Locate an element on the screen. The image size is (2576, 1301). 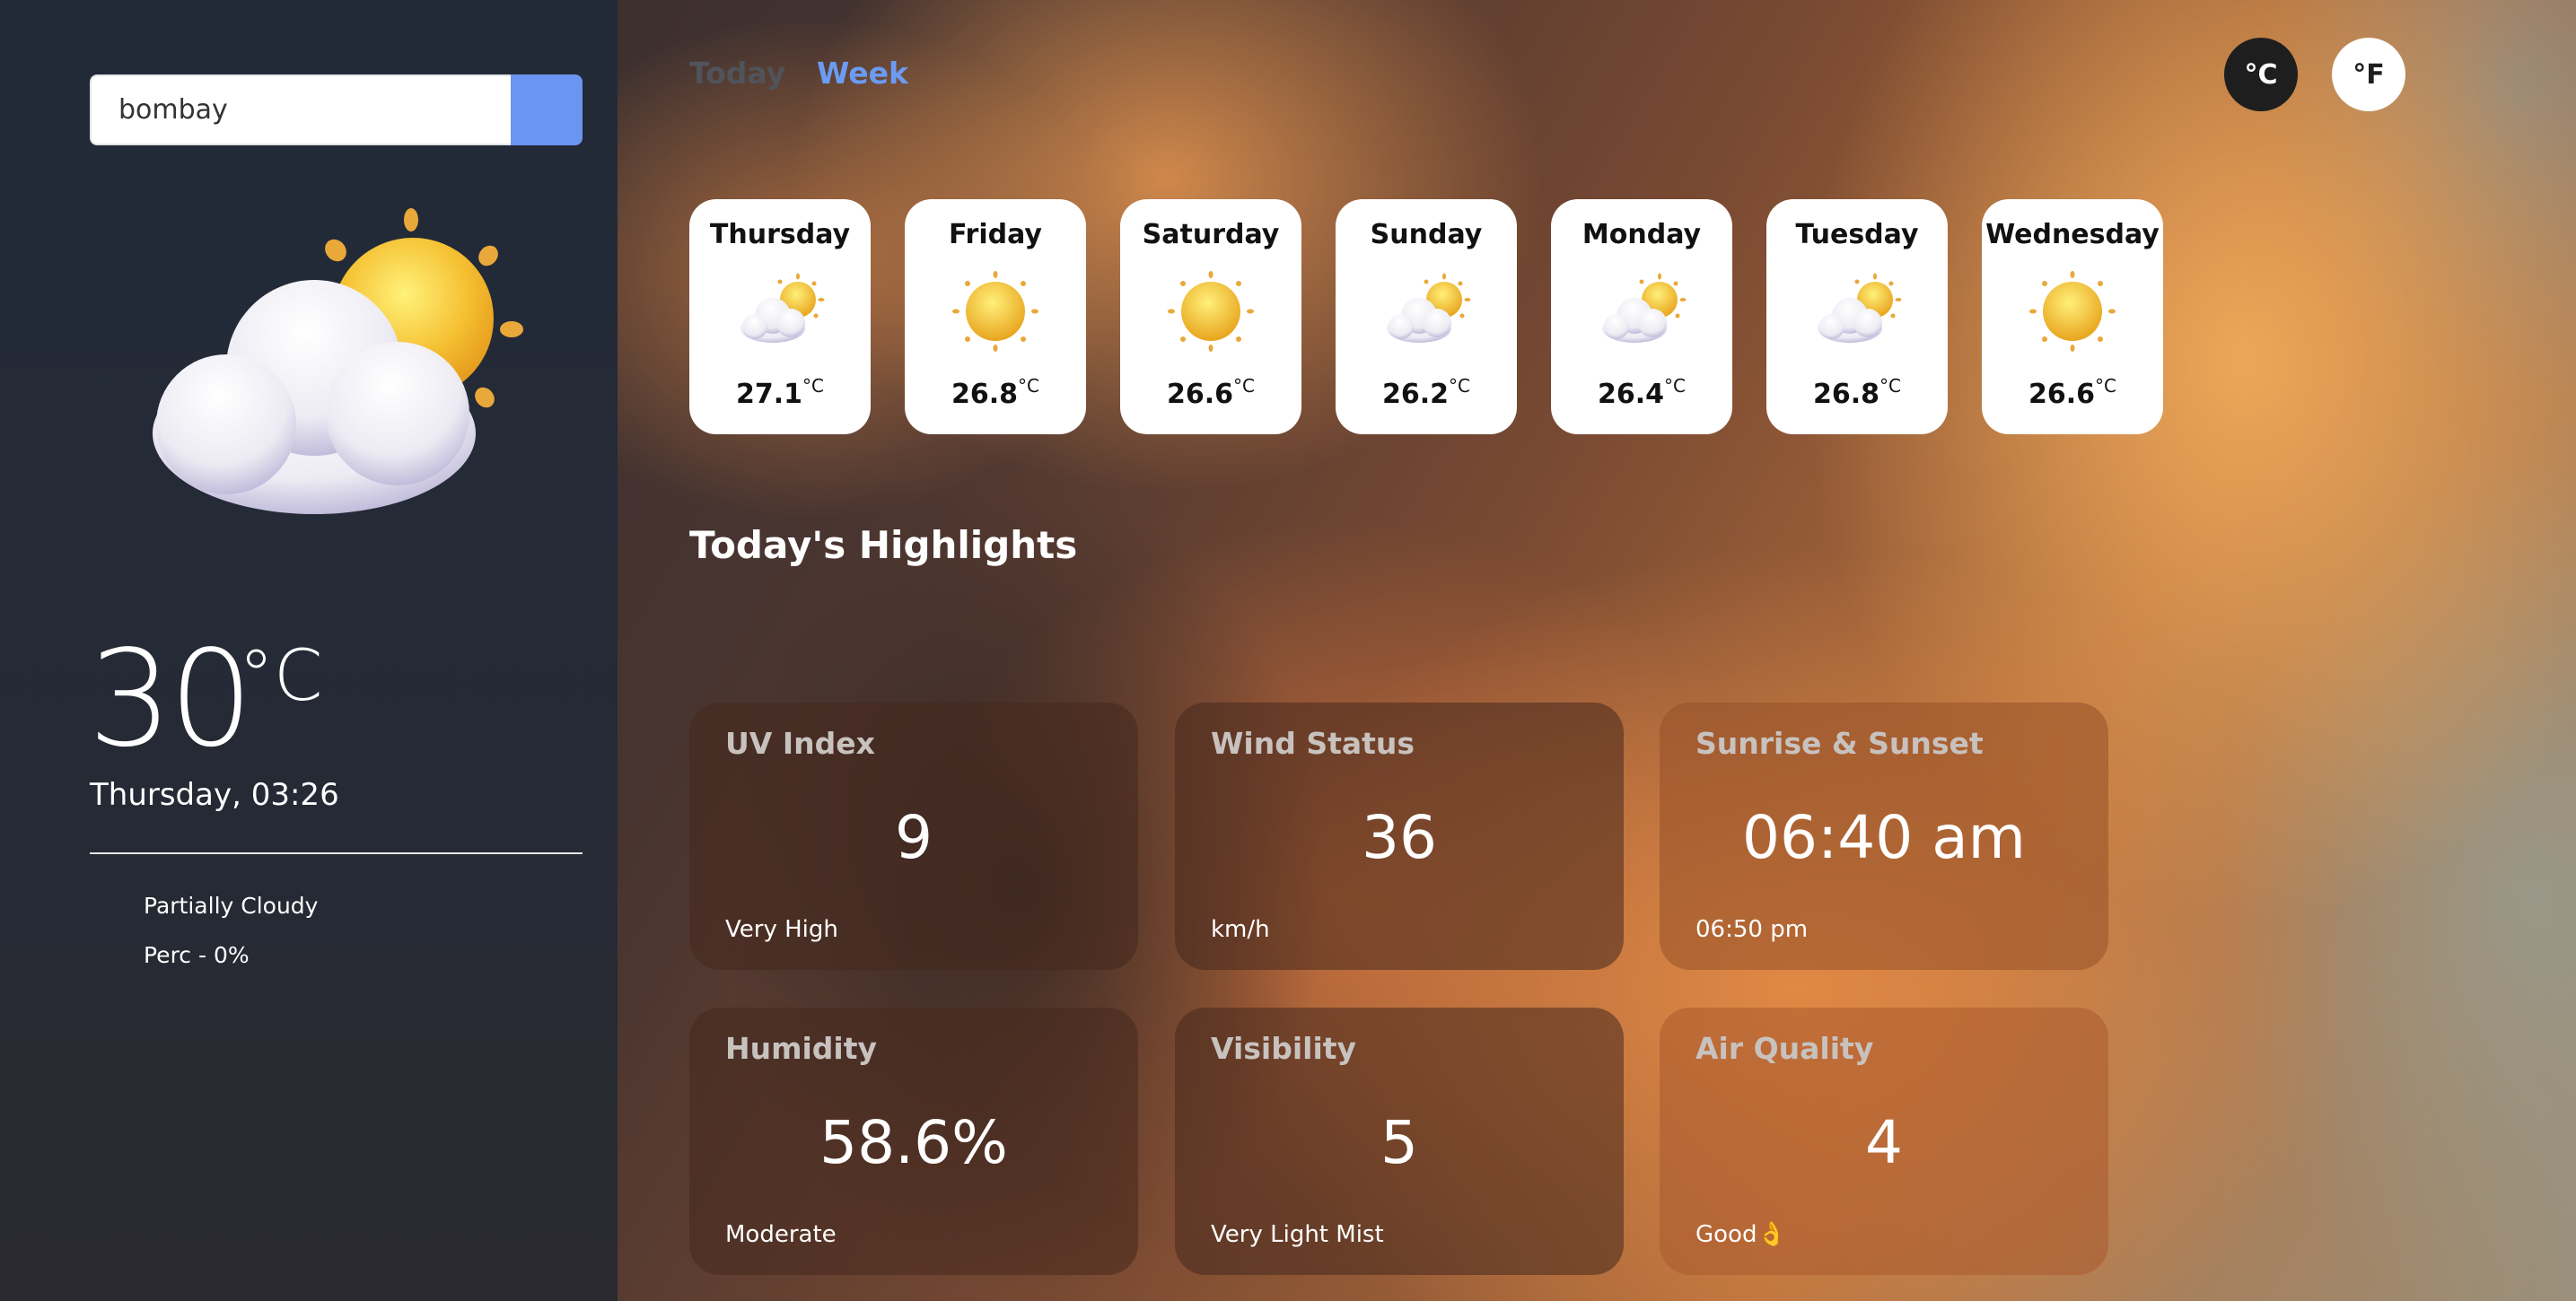
celsius-button: °C is located at coordinates (2261, 74).